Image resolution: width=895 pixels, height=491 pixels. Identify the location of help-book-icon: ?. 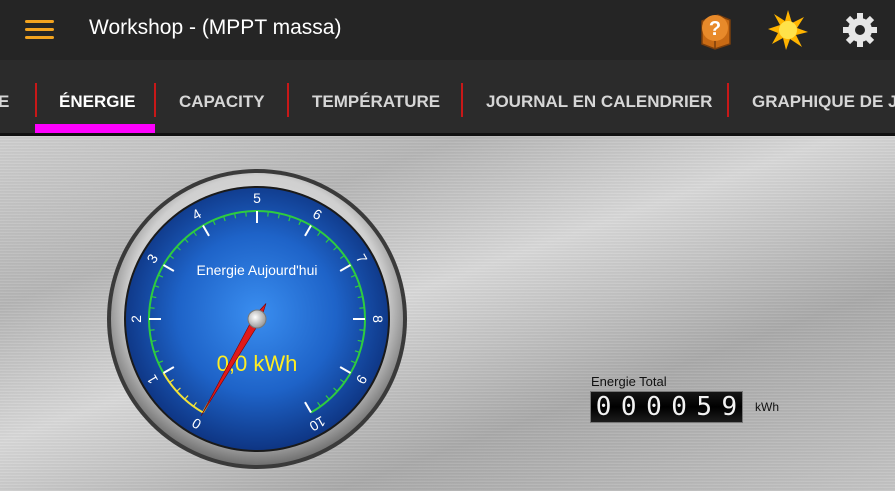
(715, 30).